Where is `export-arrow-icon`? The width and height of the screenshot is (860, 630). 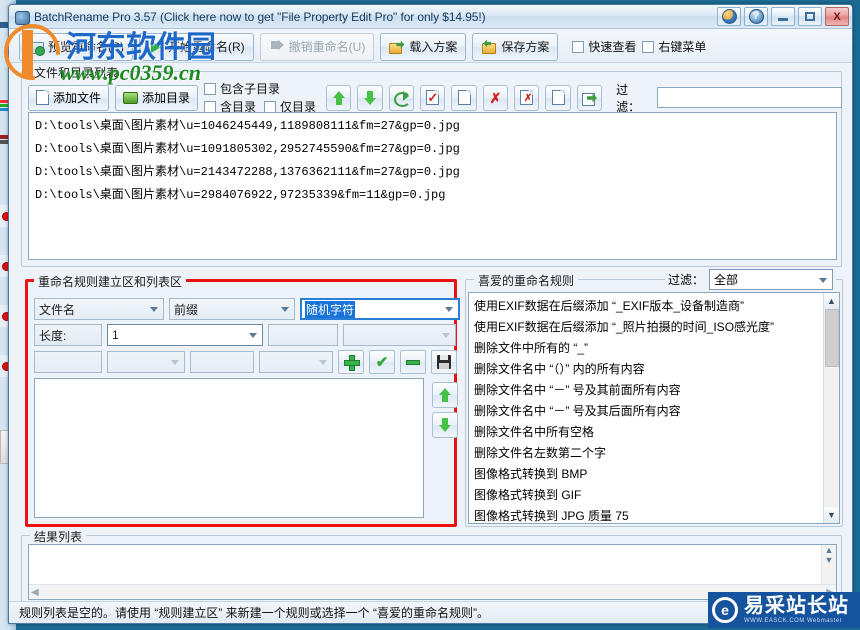 export-arrow-icon is located at coordinates (589, 98).